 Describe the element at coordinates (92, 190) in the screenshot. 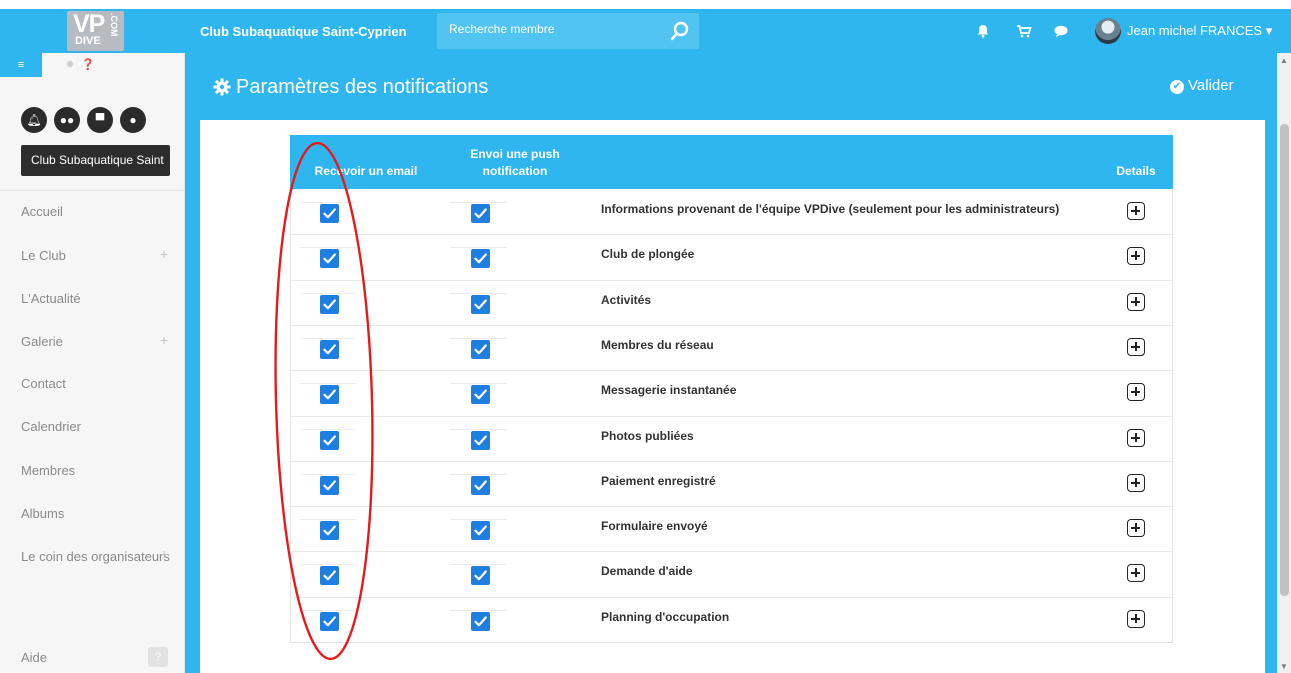

I see `sidebar-divider` at that location.